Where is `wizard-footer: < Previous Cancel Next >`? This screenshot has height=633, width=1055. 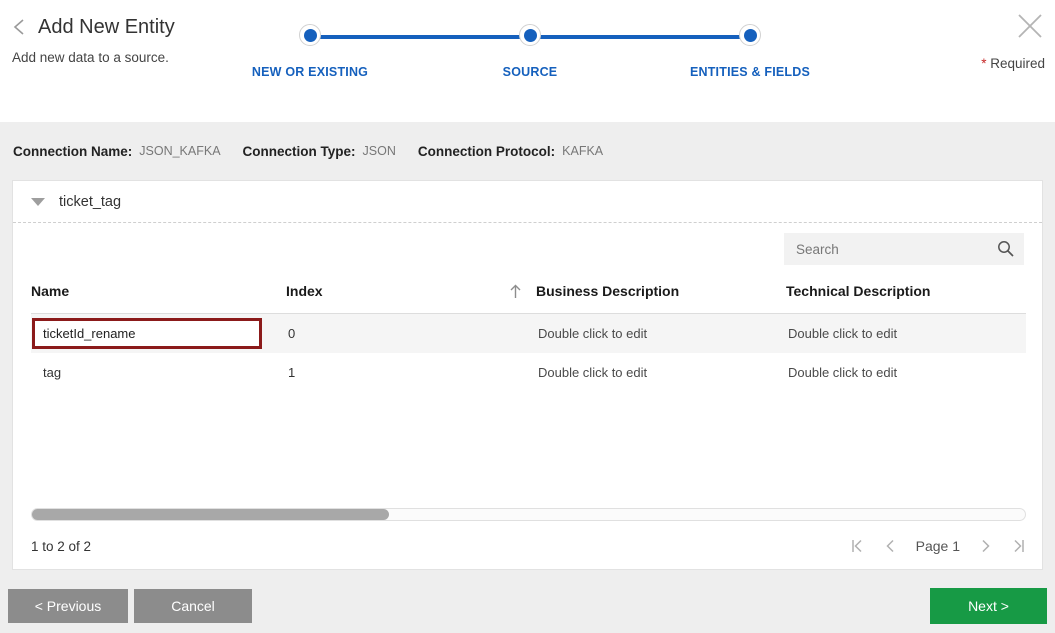 wizard-footer: < Previous Cancel Next > is located at coordinates (527, 605).